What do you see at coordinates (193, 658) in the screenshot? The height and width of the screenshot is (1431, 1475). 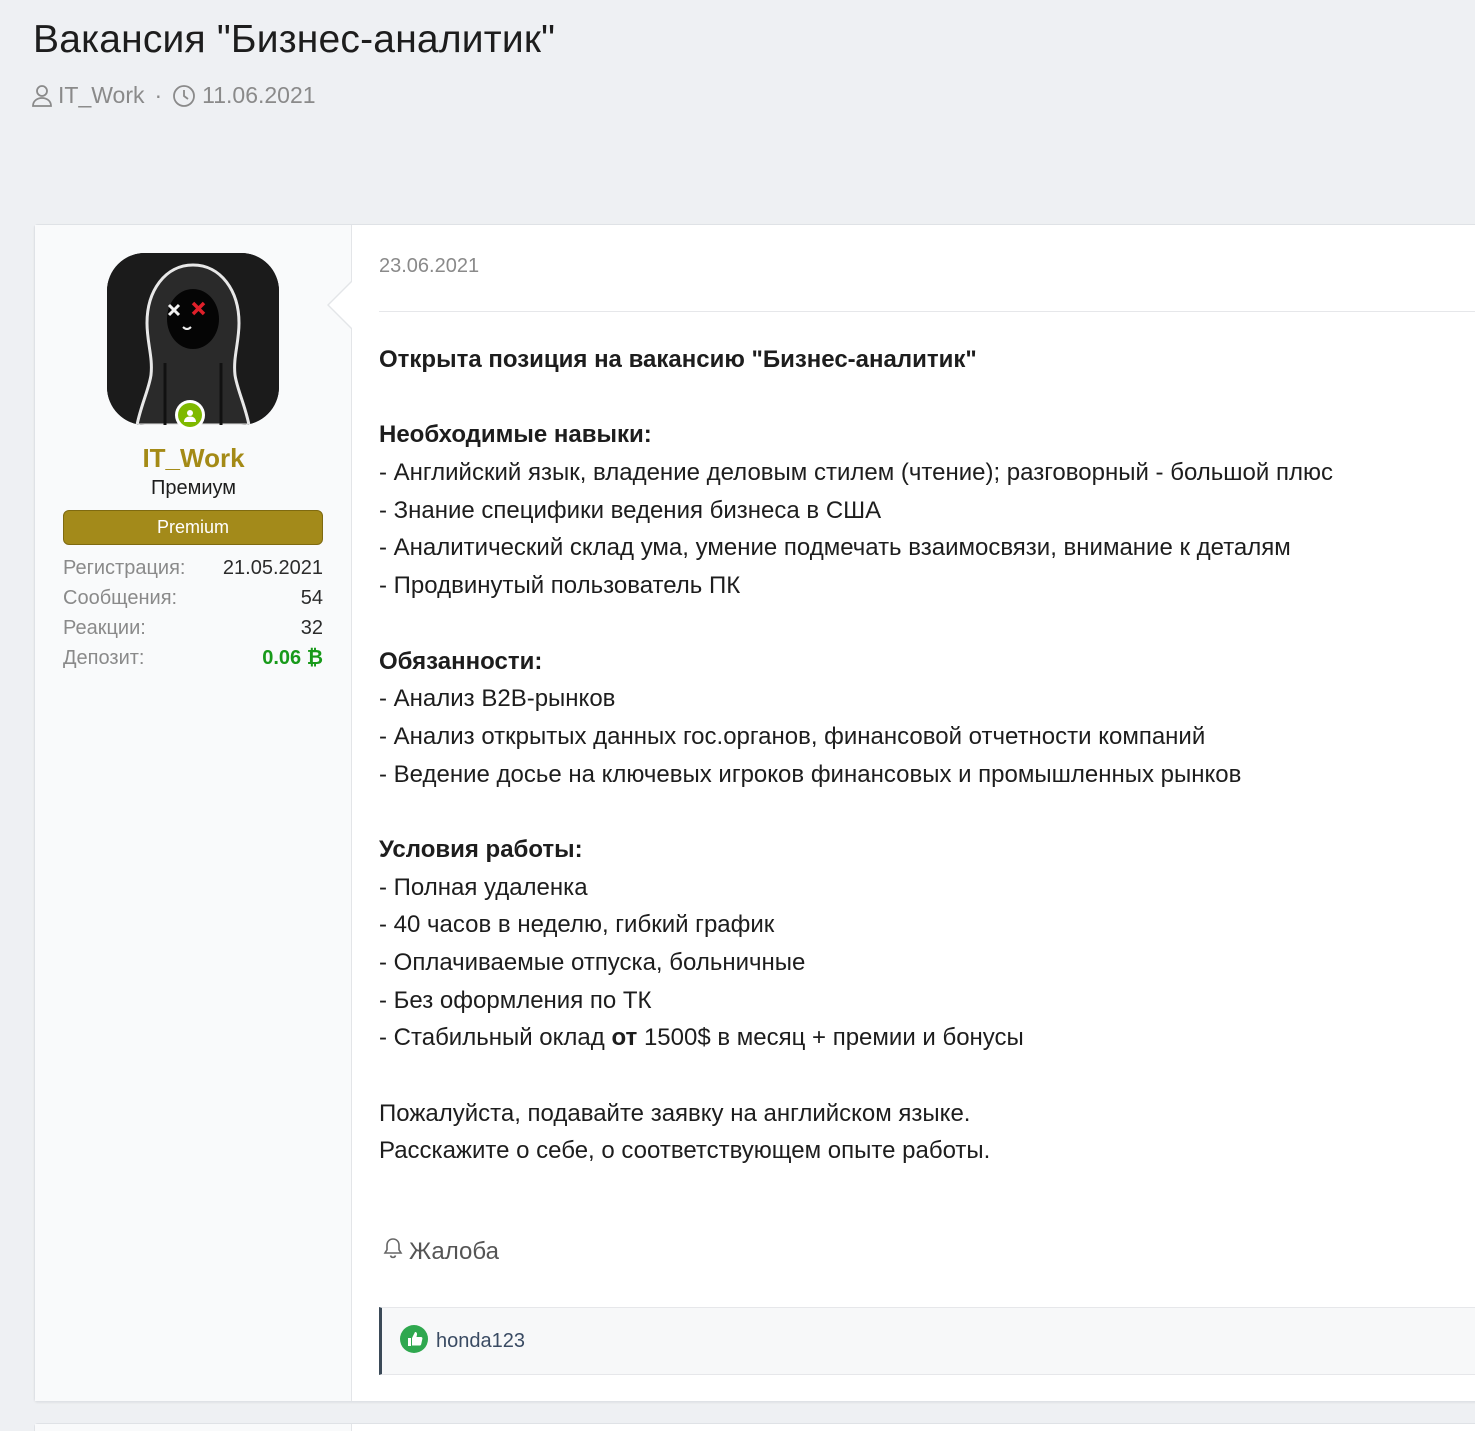 I see `stat-deposit: Депозит: 0.06 ₿` at bounding box center [193, 658].